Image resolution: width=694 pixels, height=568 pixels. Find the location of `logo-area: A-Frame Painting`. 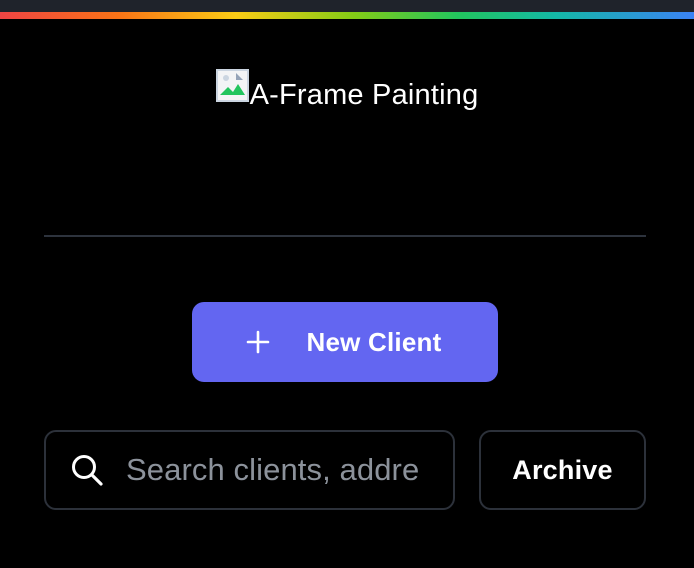

logo-area: A-Frame Painting is located at coordinates (347, 91).